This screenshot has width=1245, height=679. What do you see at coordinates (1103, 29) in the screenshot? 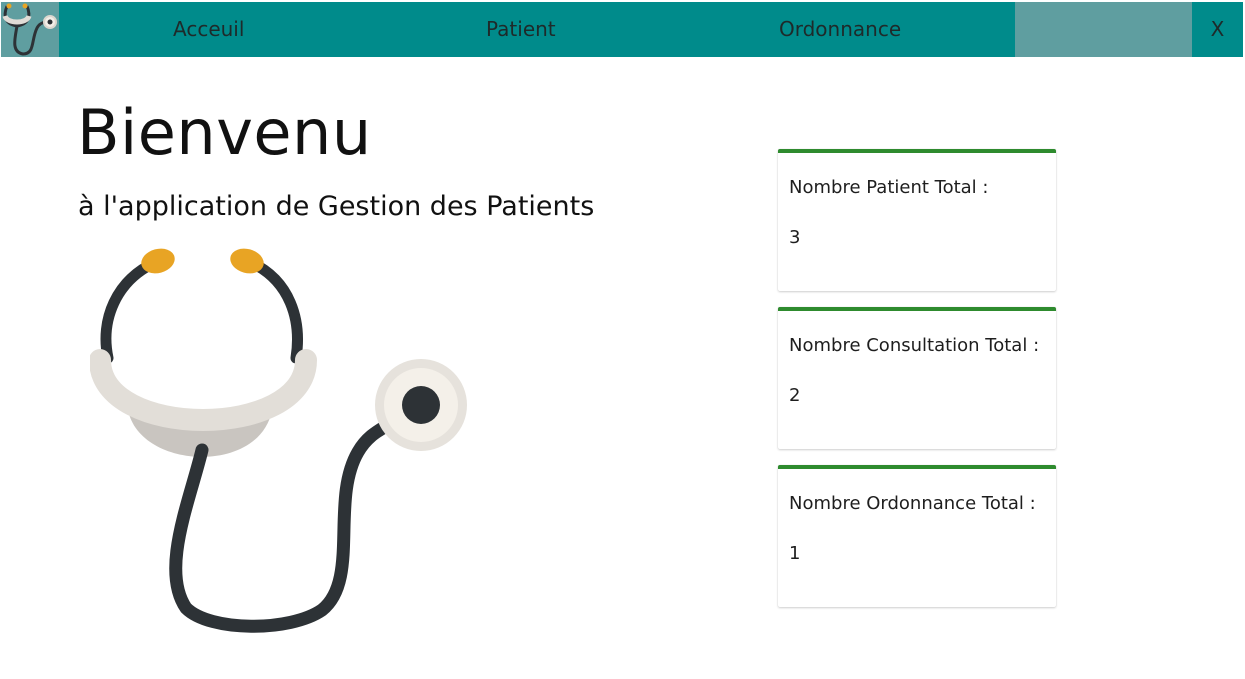
I see `nav-empty-slot` at bounding box center [1103, 29].